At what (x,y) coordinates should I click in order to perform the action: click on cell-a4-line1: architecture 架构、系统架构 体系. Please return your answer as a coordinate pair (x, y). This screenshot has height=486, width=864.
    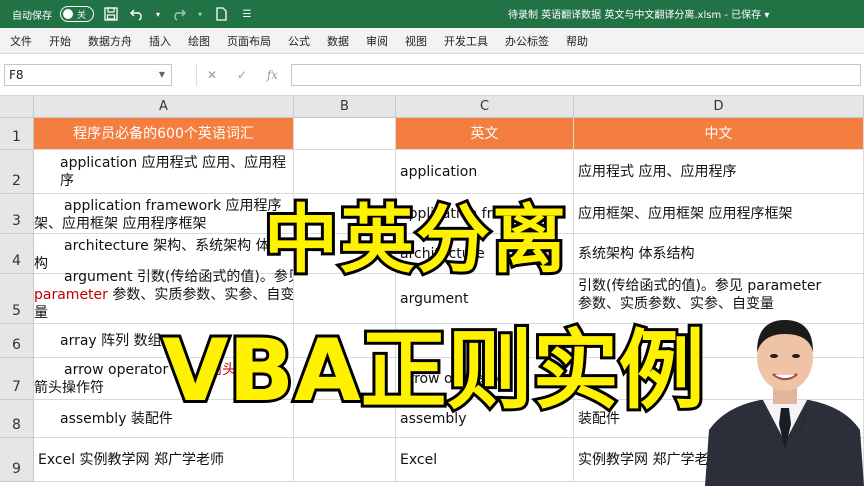
    Looking at the image, I should click on (174, 246).